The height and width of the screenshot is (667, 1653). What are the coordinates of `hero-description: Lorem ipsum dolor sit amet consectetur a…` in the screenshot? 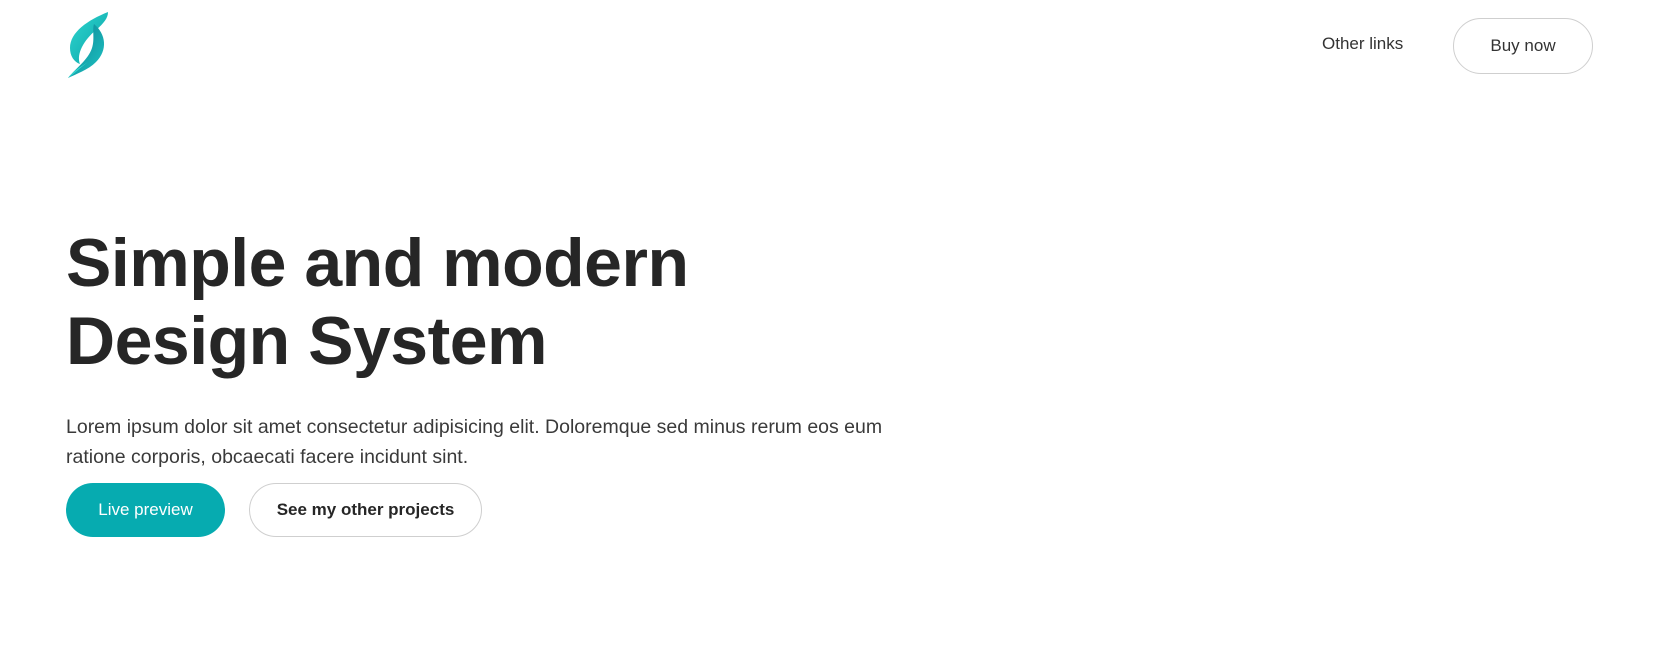 It's located at (474, 442).